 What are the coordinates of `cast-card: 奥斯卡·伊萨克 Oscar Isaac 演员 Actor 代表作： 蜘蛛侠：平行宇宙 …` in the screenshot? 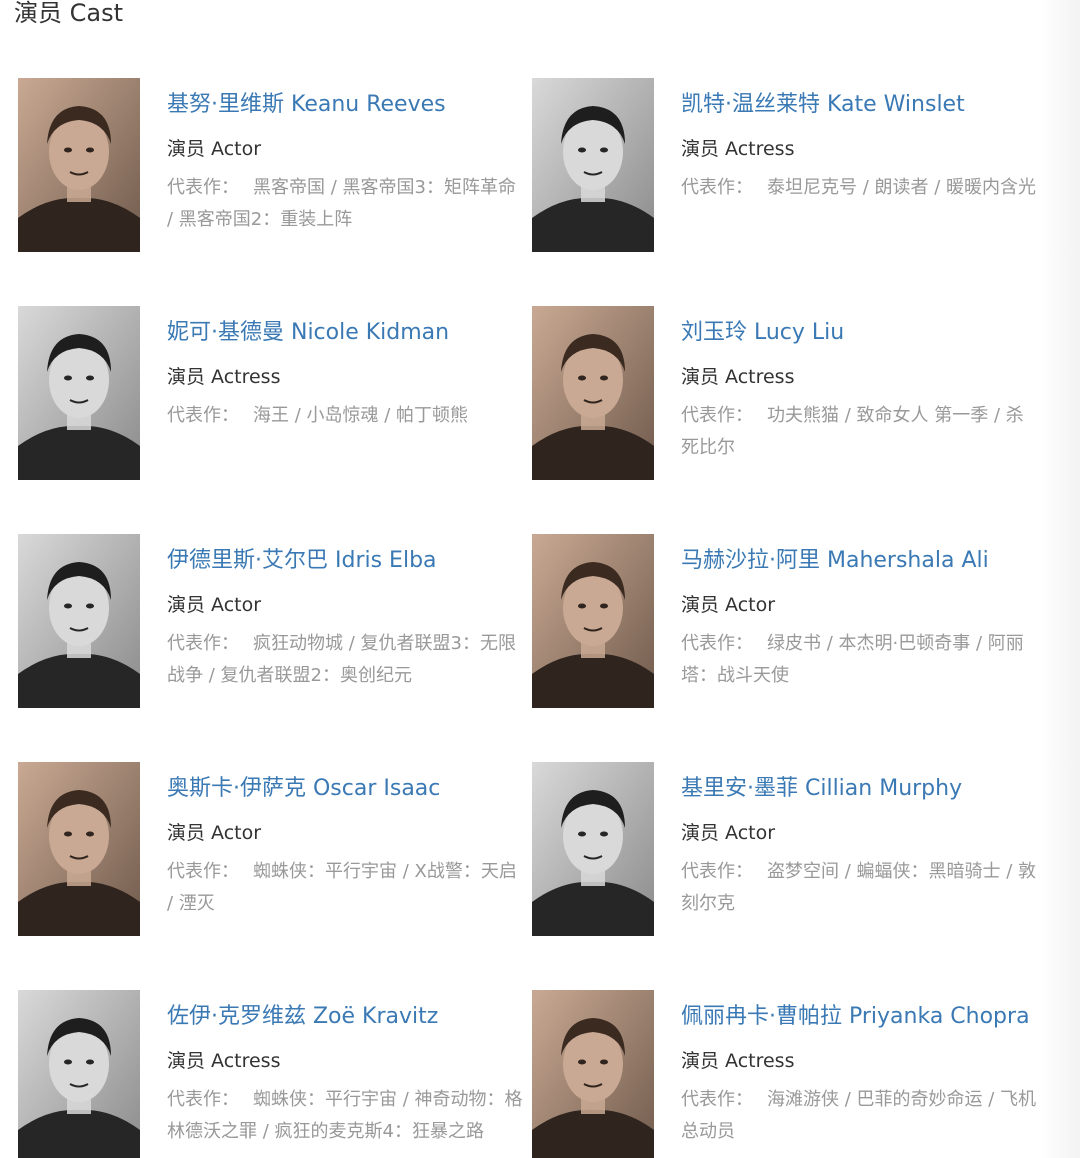 It's located at (268, 849).